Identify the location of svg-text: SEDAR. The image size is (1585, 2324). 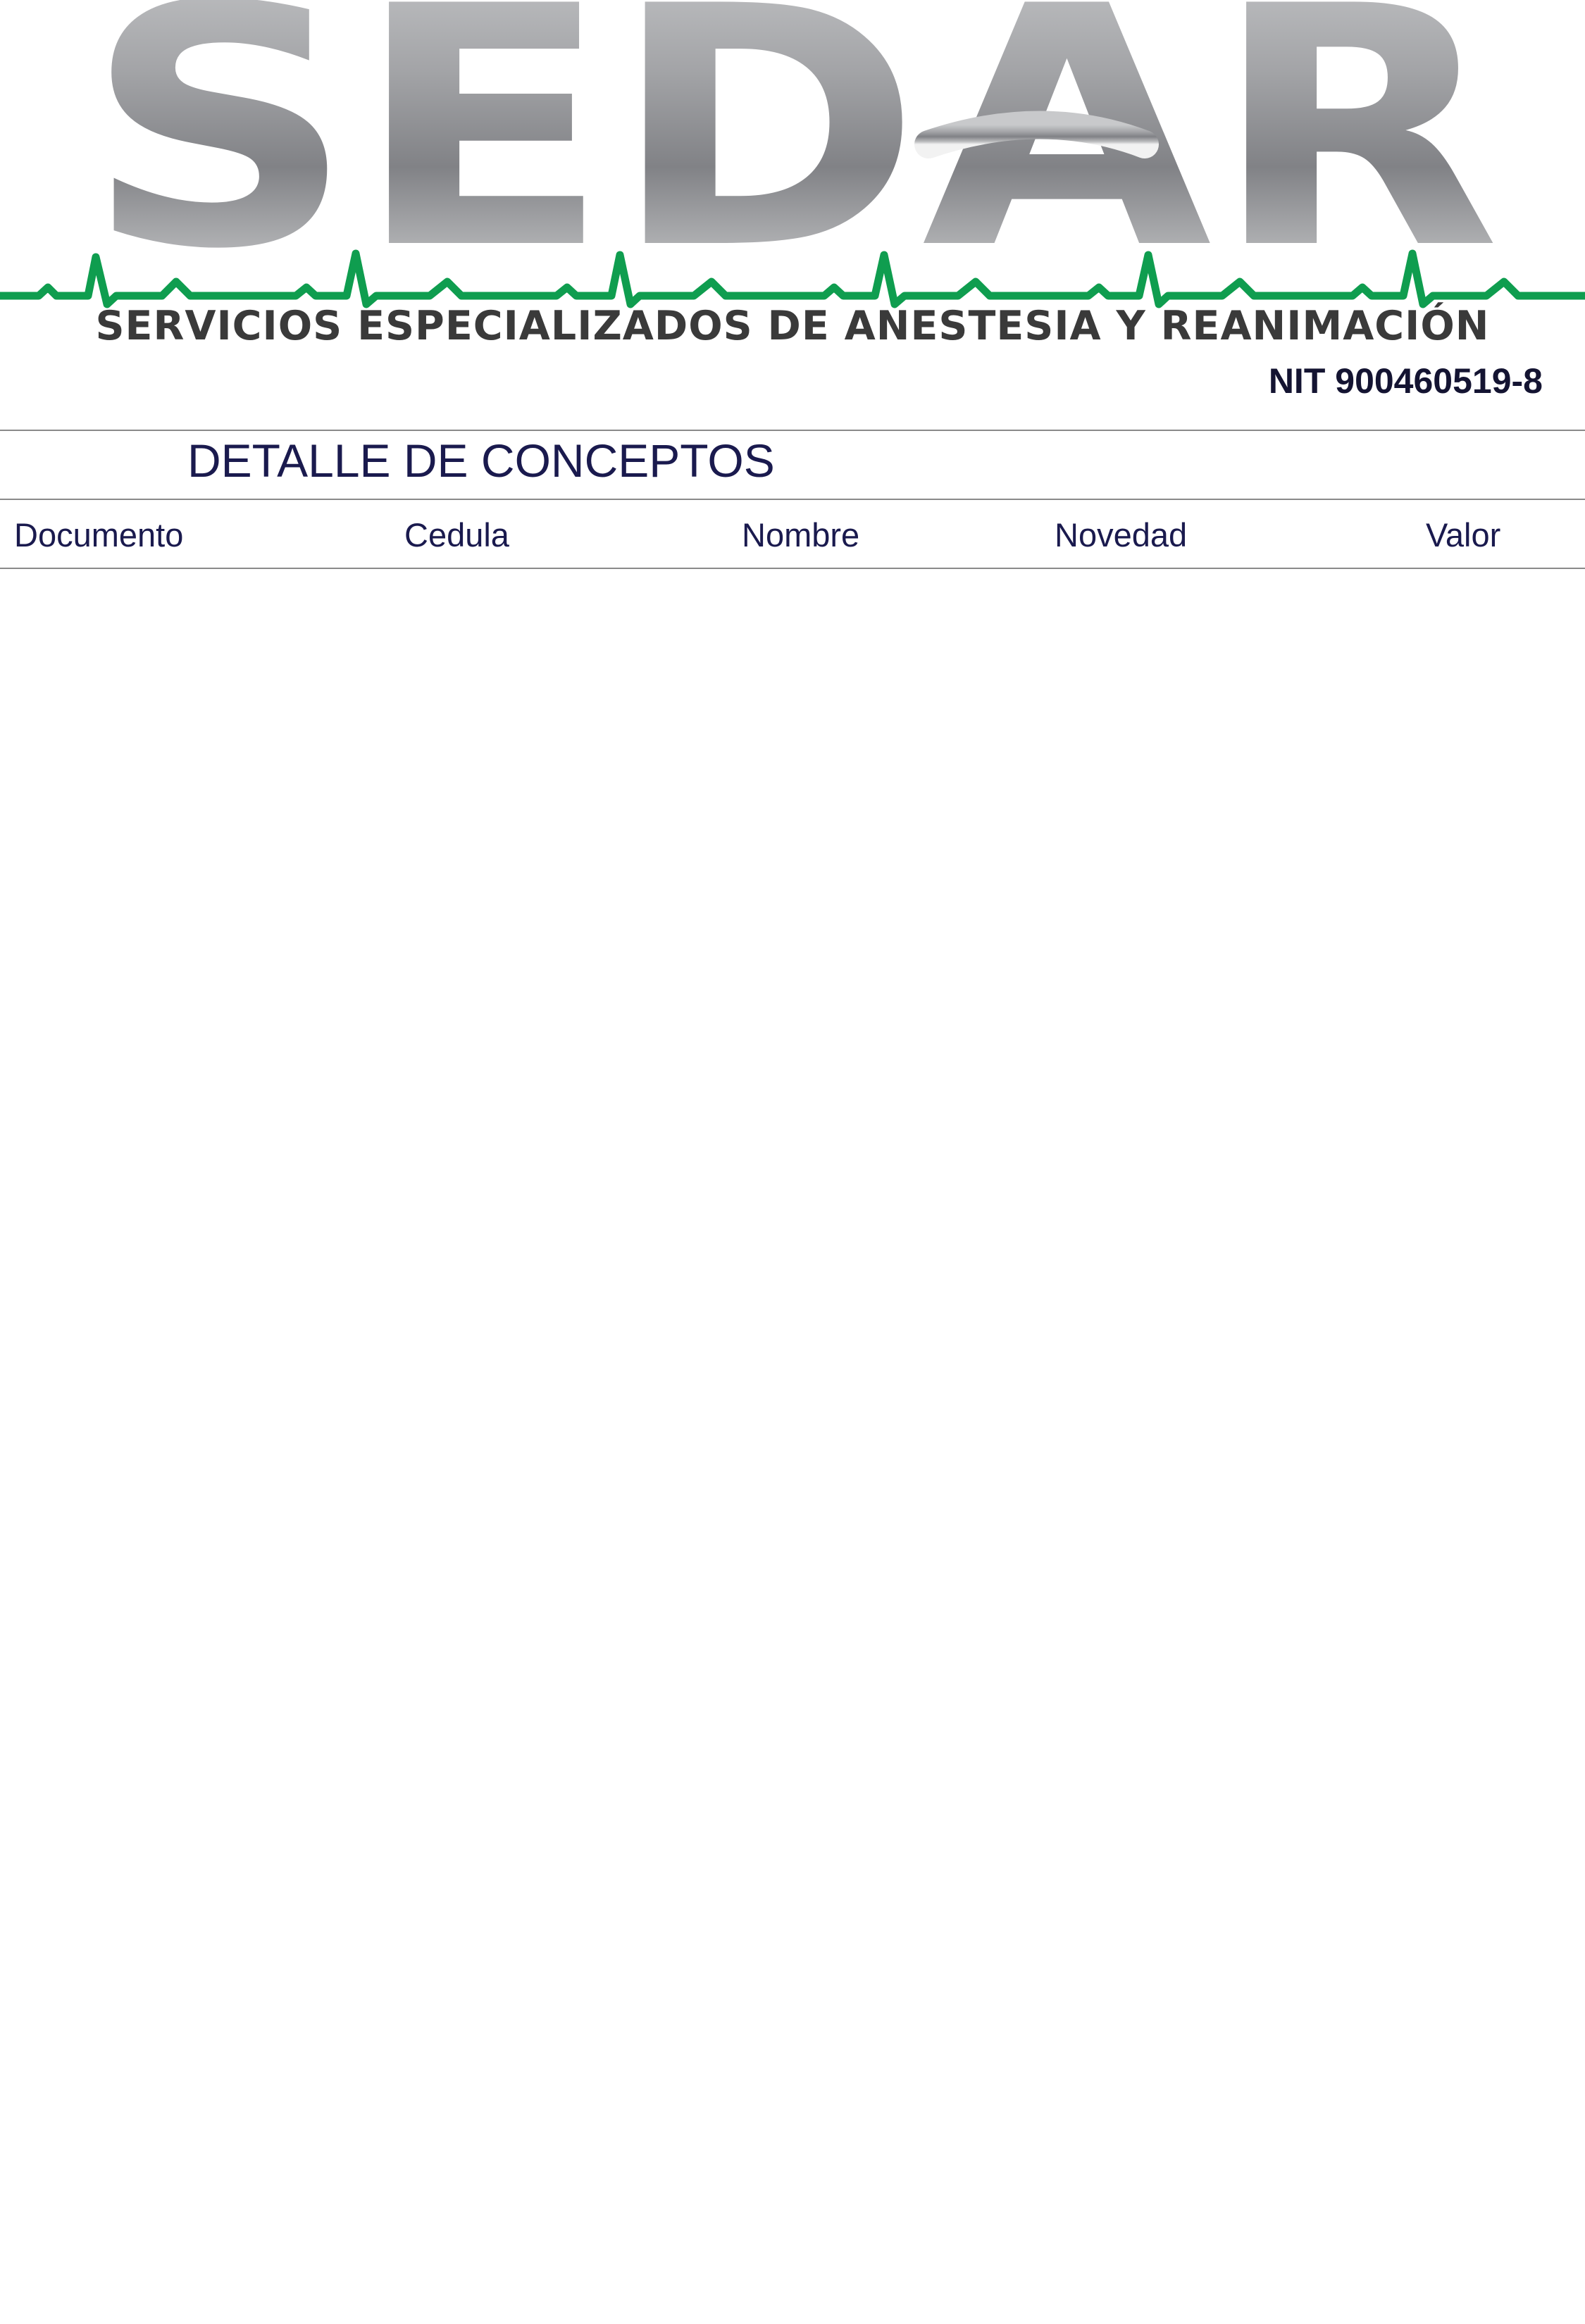
(792, 160).